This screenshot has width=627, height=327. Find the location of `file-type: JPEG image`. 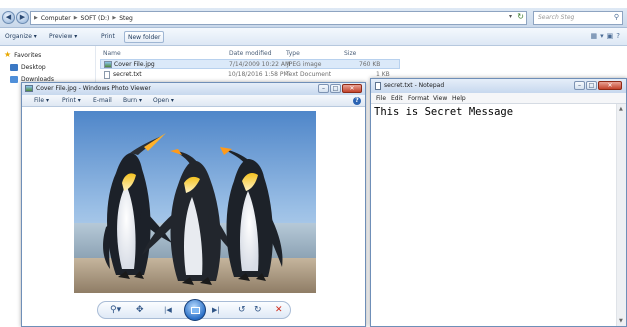

file-type: JPEG image is located at coordinates (304, 64).